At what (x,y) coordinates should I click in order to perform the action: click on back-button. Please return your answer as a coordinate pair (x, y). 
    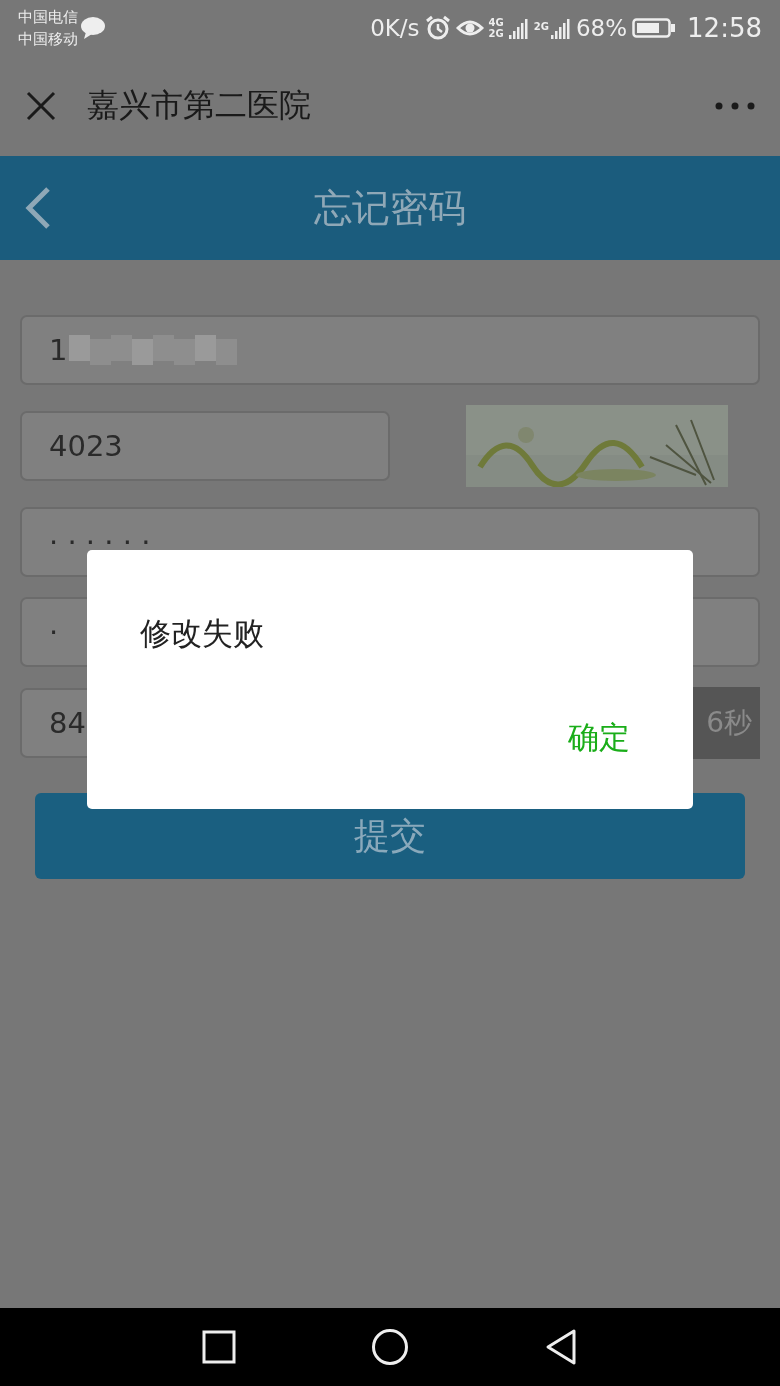
    Looking at the image, I should click on (38, 208).